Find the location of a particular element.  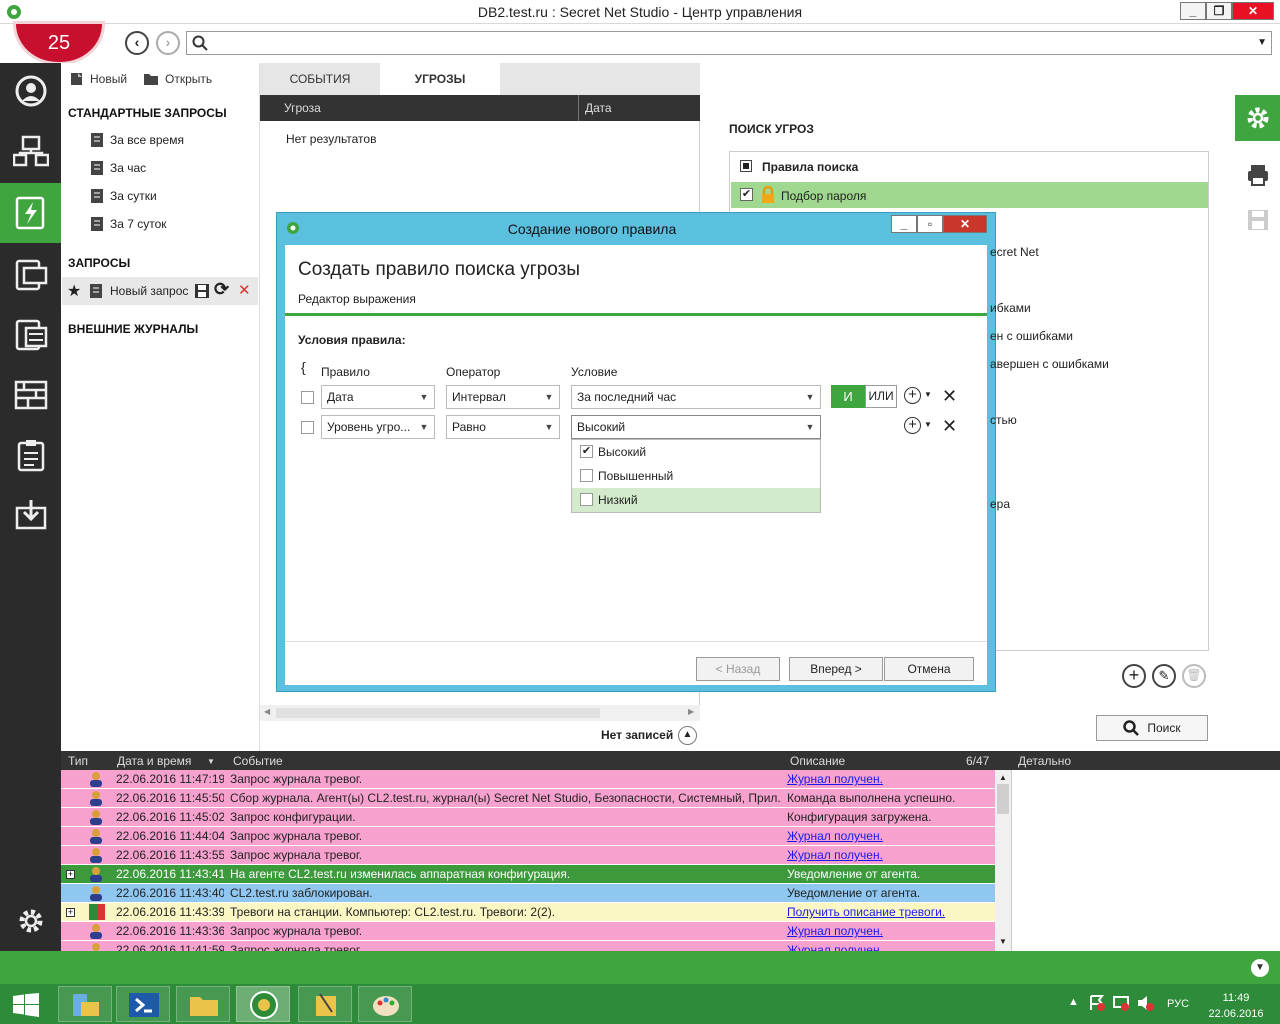

windows-start-icon is located at coordinates (26, 1005).